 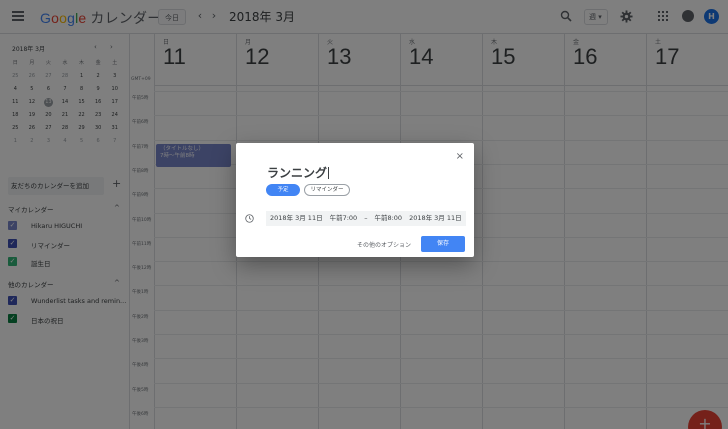 What do you see at coordinates (329, 173) in the screenshot?
I see `text-cursor` at bounding box center [329, 173].